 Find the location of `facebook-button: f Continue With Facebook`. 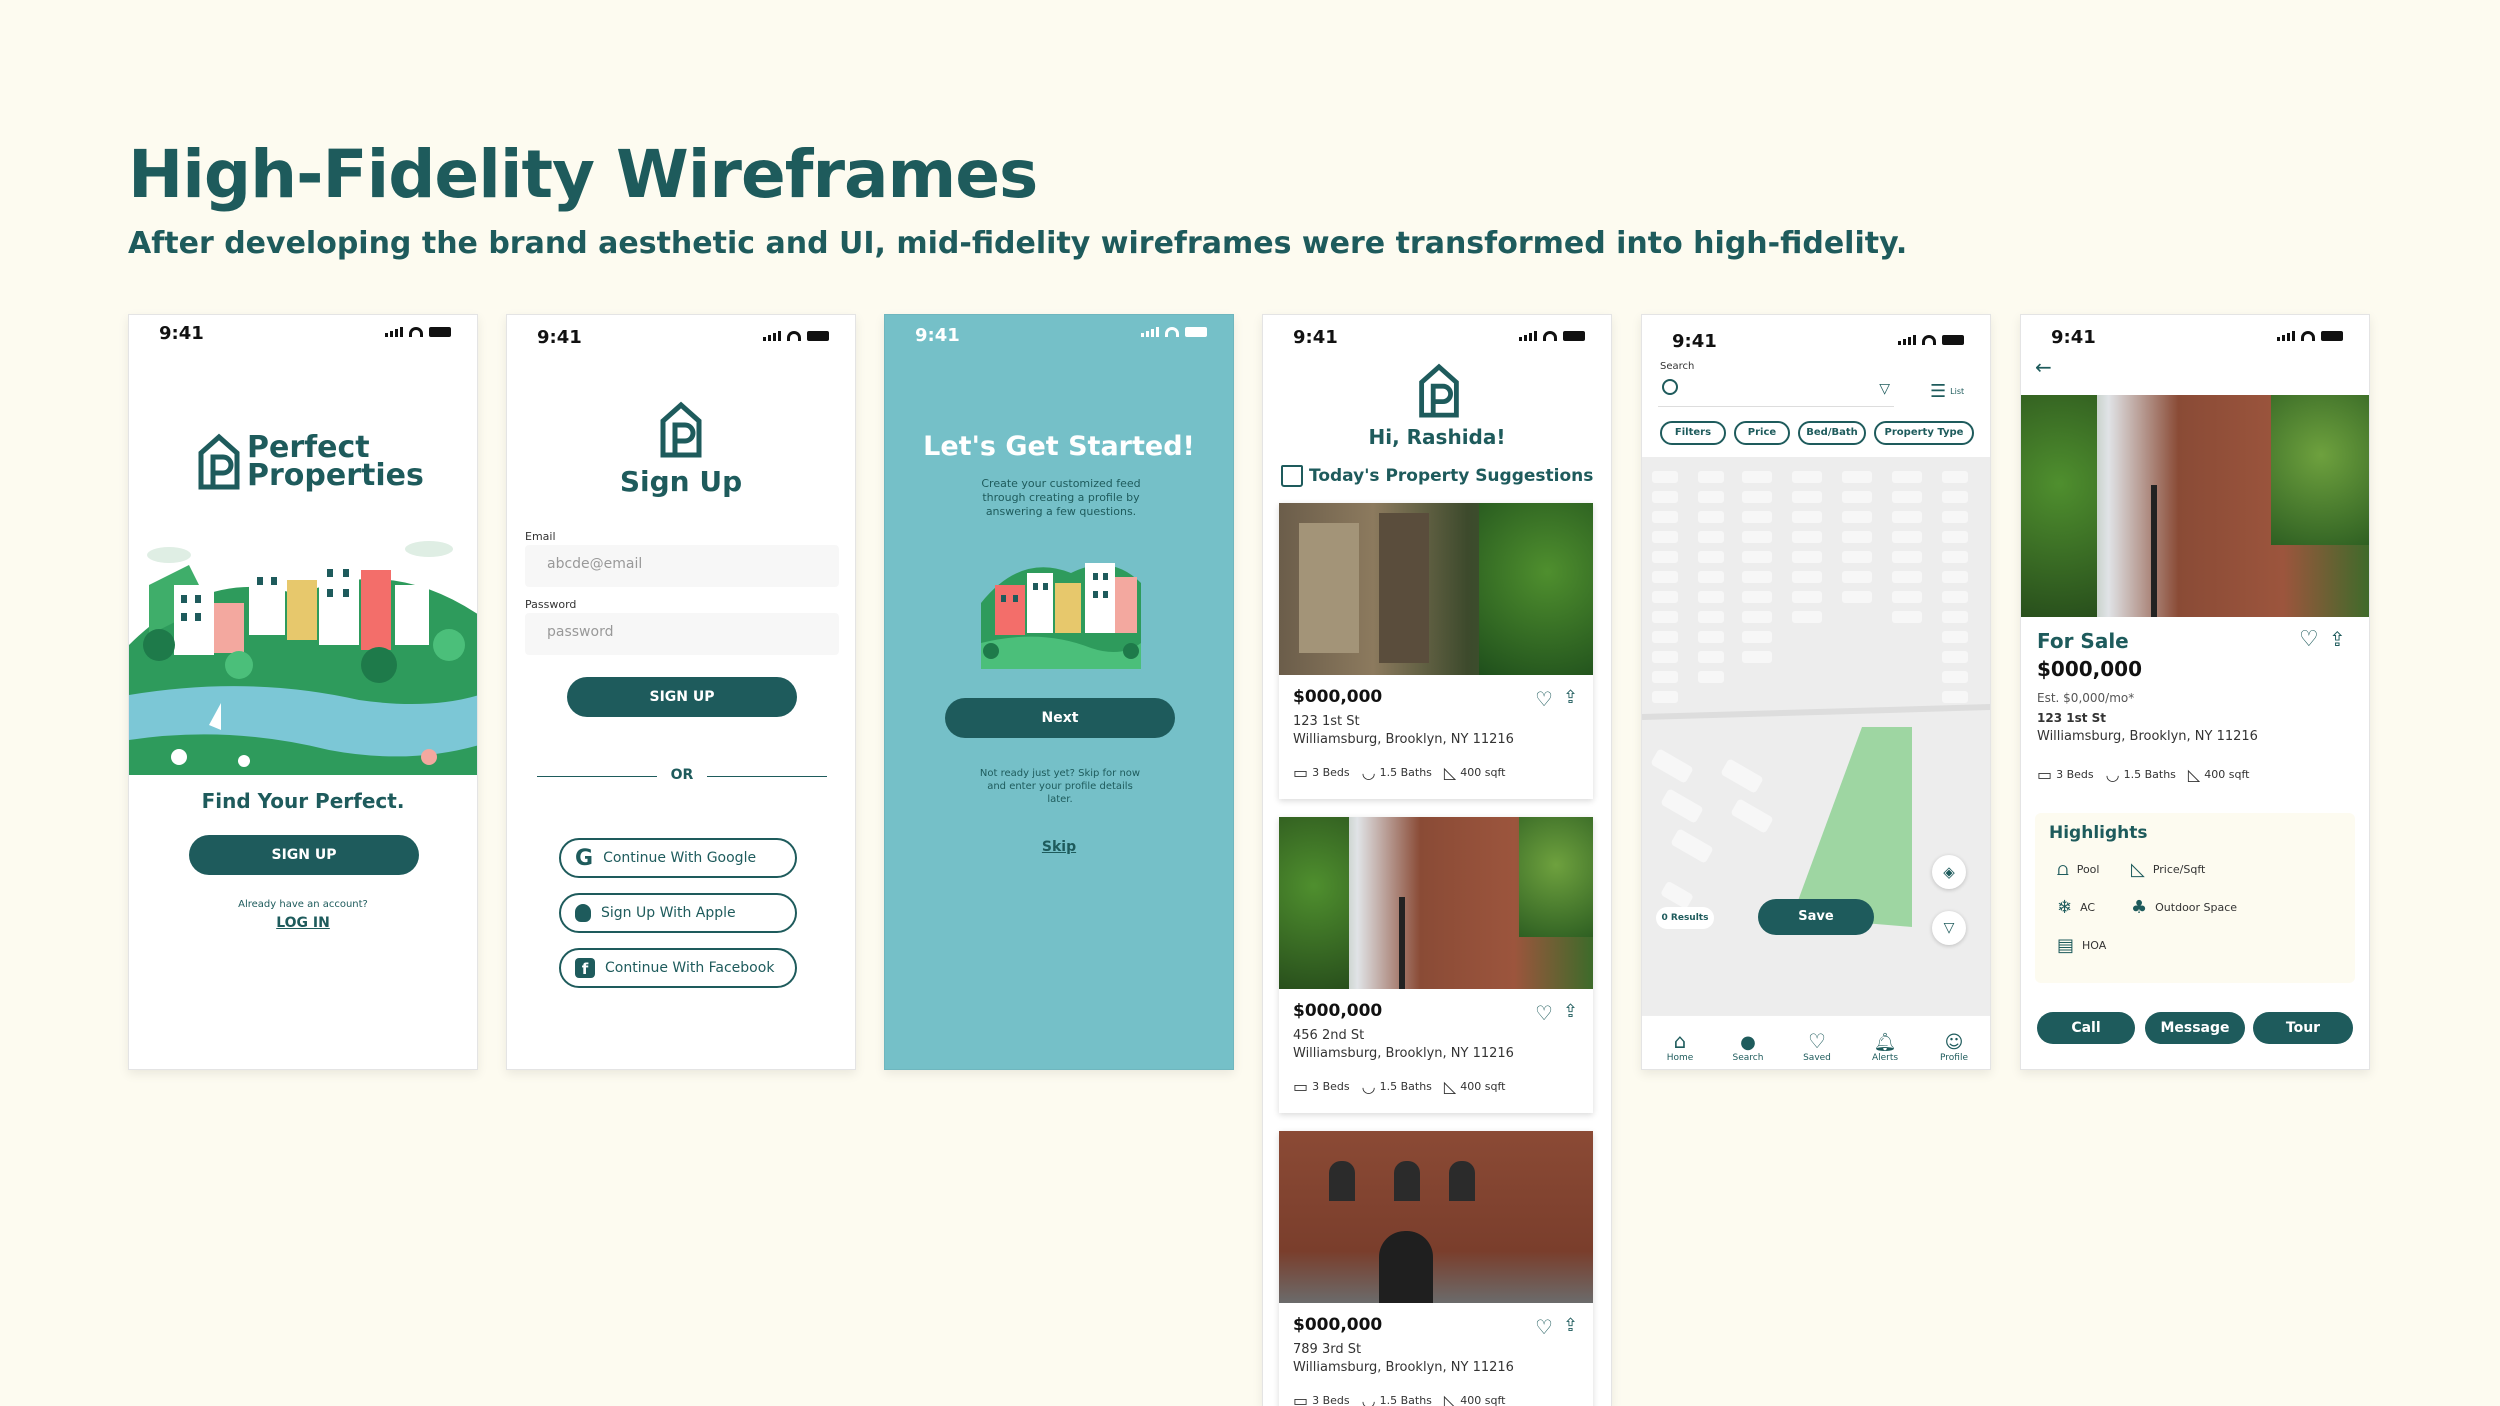

facebook-button: f Continue With Facebook is located at coordinates (678, 968).